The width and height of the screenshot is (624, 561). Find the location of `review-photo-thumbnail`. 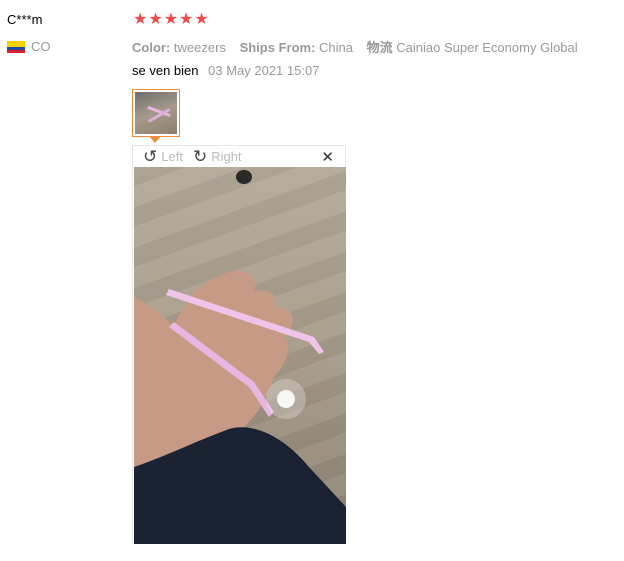

review-photo-thumbnail is located at coordinates (156, 113).